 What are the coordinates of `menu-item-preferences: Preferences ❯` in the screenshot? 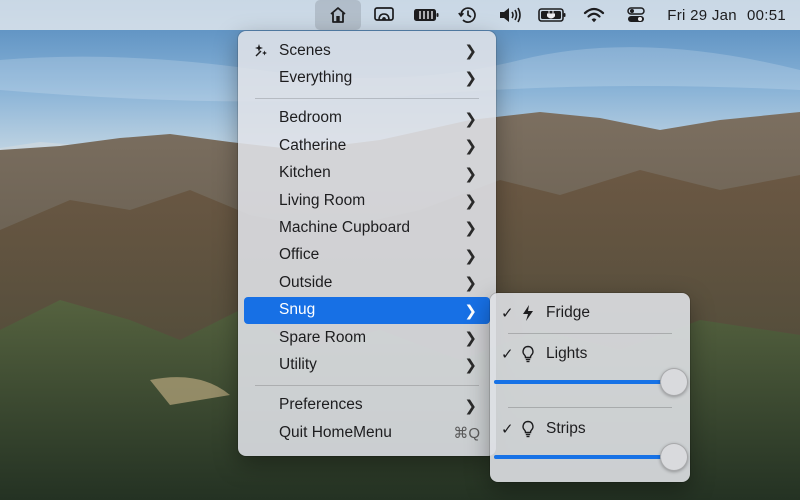 It's located at (367, 405).